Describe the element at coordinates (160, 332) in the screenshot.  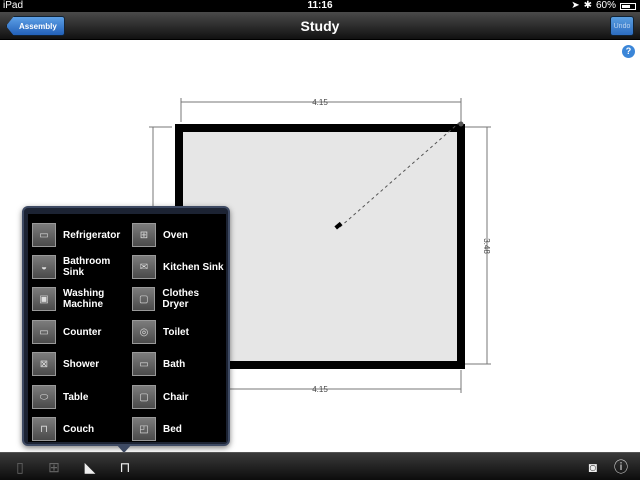
I see `menu-item-toilet: ◎ Toilet` at that location.